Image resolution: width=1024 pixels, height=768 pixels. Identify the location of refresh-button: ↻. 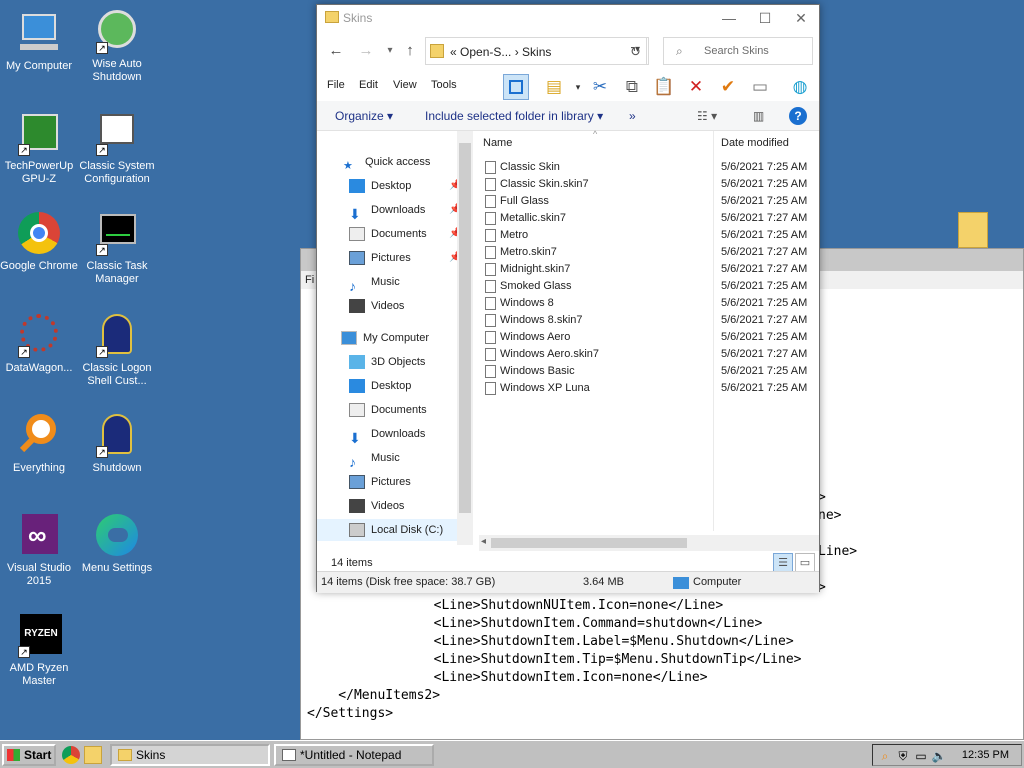
(636, 51).